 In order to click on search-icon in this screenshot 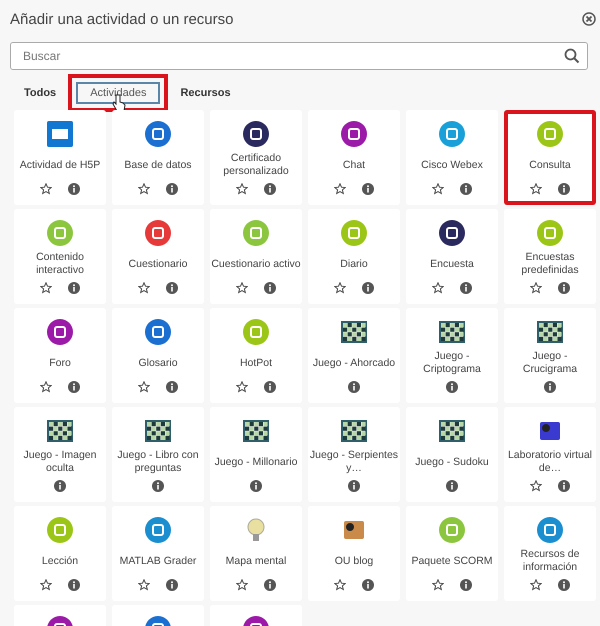, I will do `click(572, 56)`.